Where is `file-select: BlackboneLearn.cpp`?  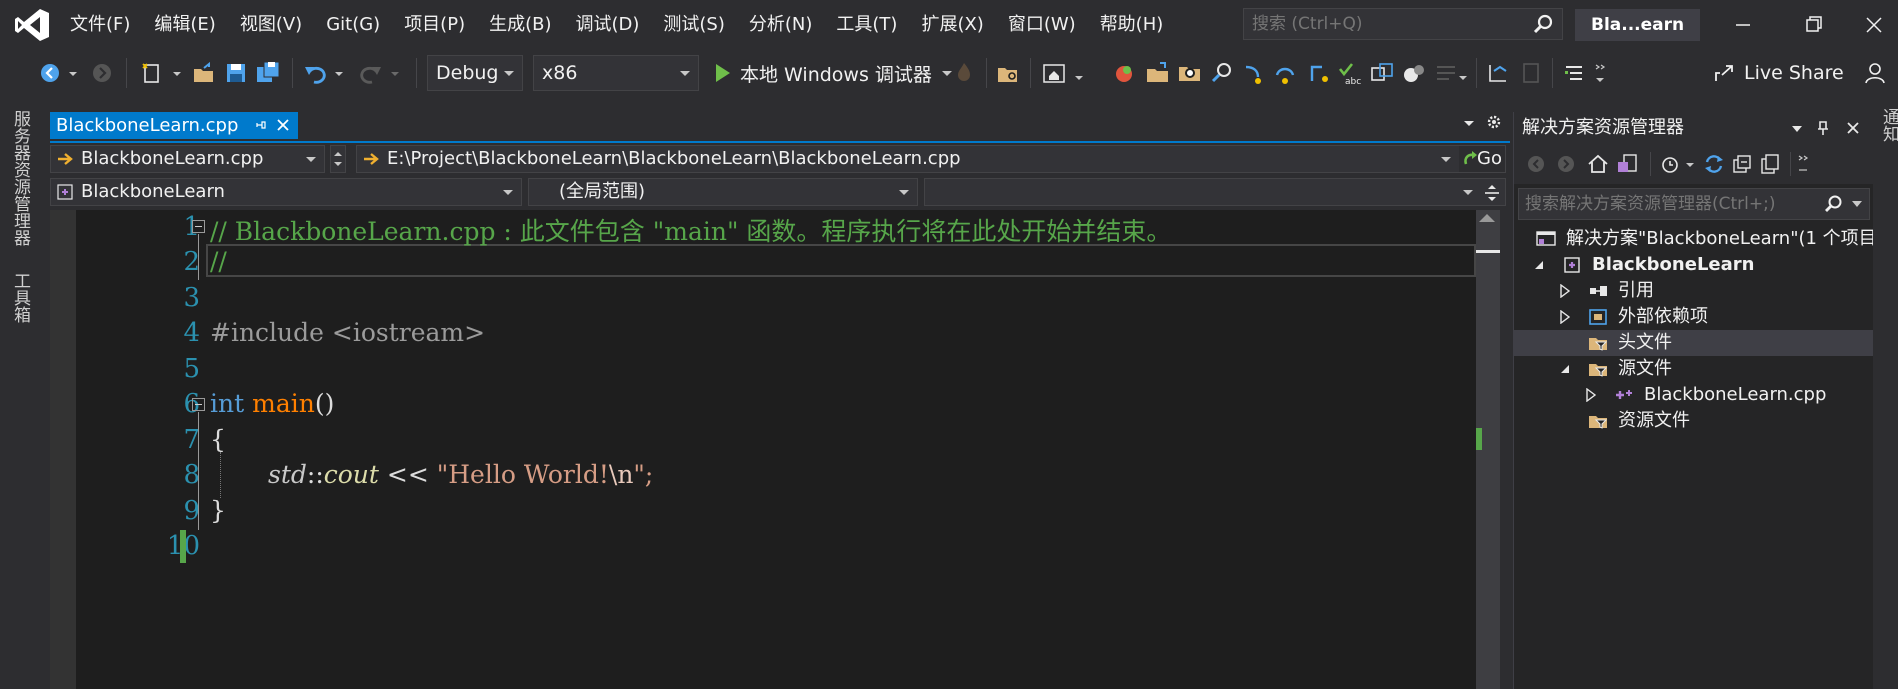 file-select: BlackboneLearn.cpp is located at coordinates (187, 159).